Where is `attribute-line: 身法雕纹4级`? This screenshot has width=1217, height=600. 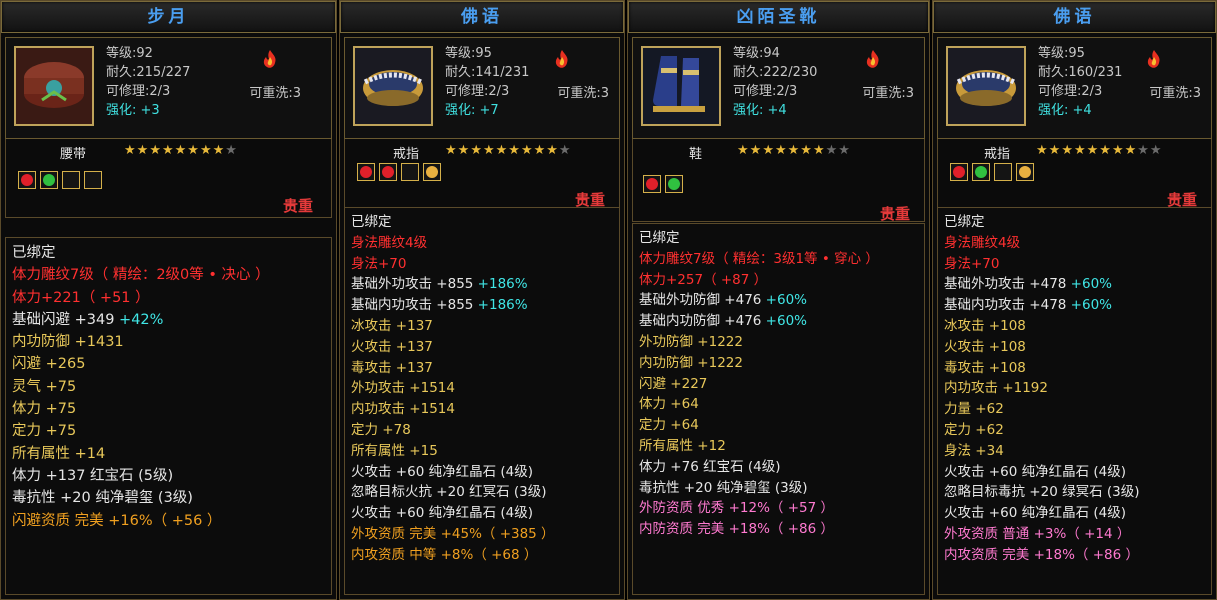
attribute-line: 身法雕纹4级 is located at coordinates (1074, 243).